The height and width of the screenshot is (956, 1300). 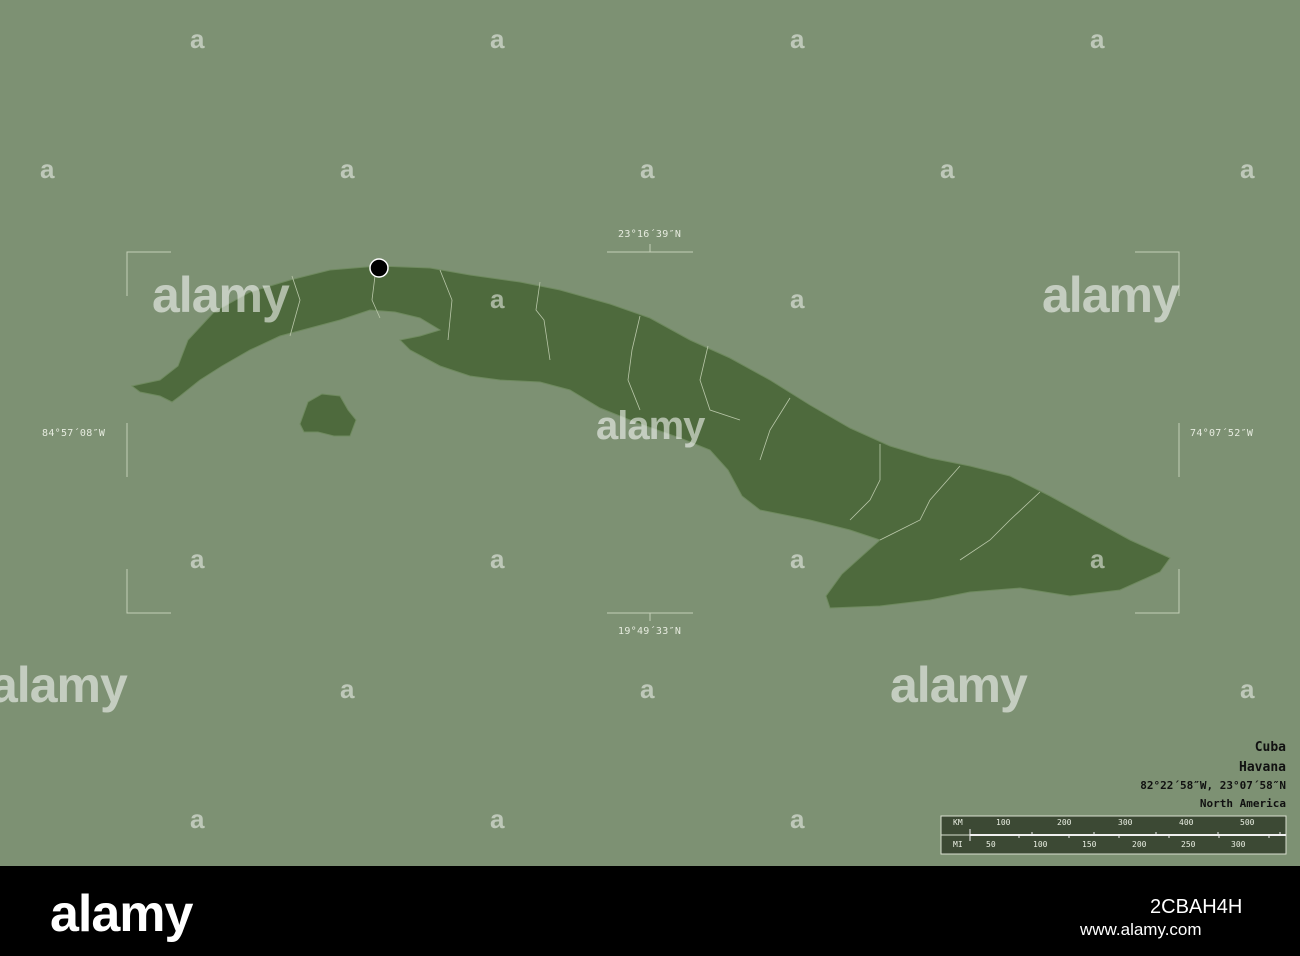 I want to click on footer-logo: alamy, so click(x=121, y=914).